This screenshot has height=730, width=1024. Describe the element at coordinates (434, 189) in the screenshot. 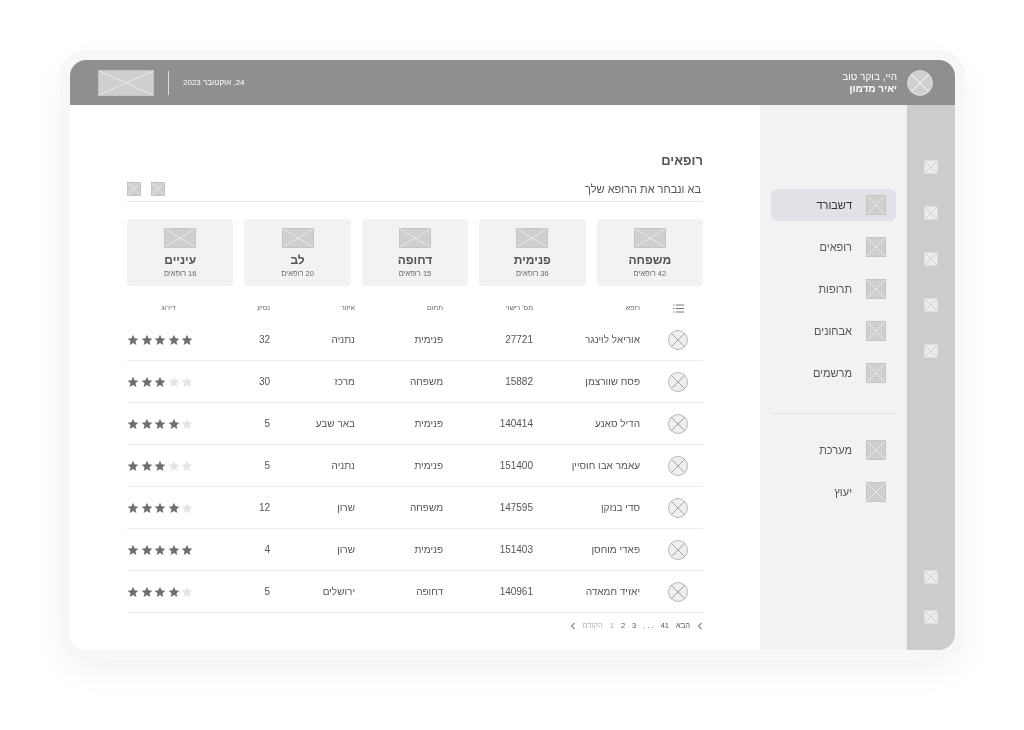

I see `search-field: בא ונבחר את הרופא שלך` at that location.